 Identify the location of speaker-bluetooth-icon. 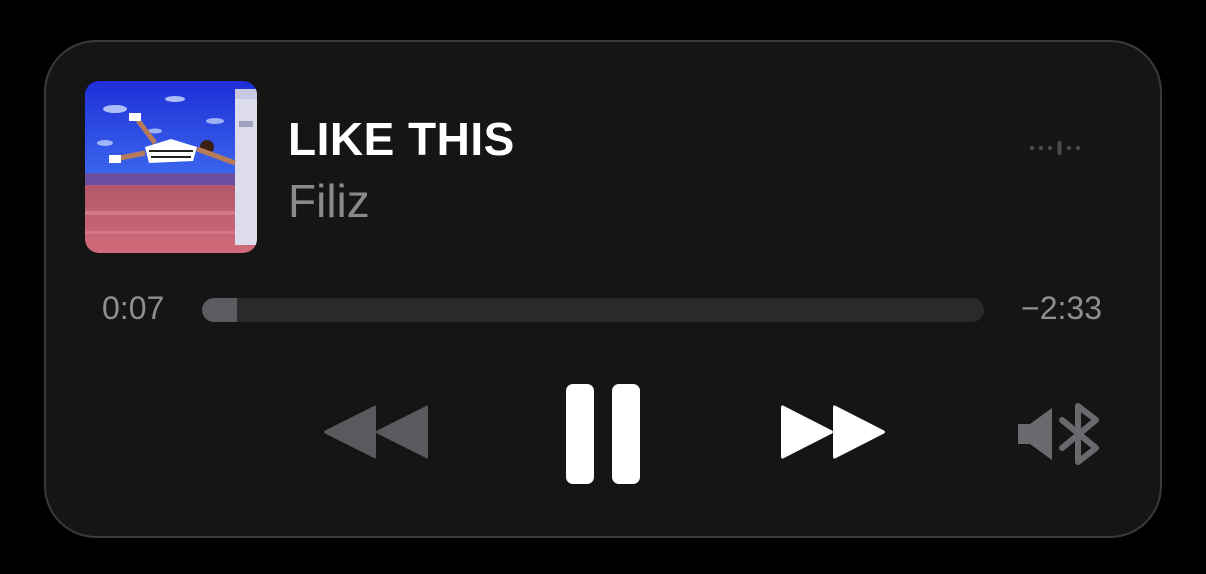
(1058, 434).